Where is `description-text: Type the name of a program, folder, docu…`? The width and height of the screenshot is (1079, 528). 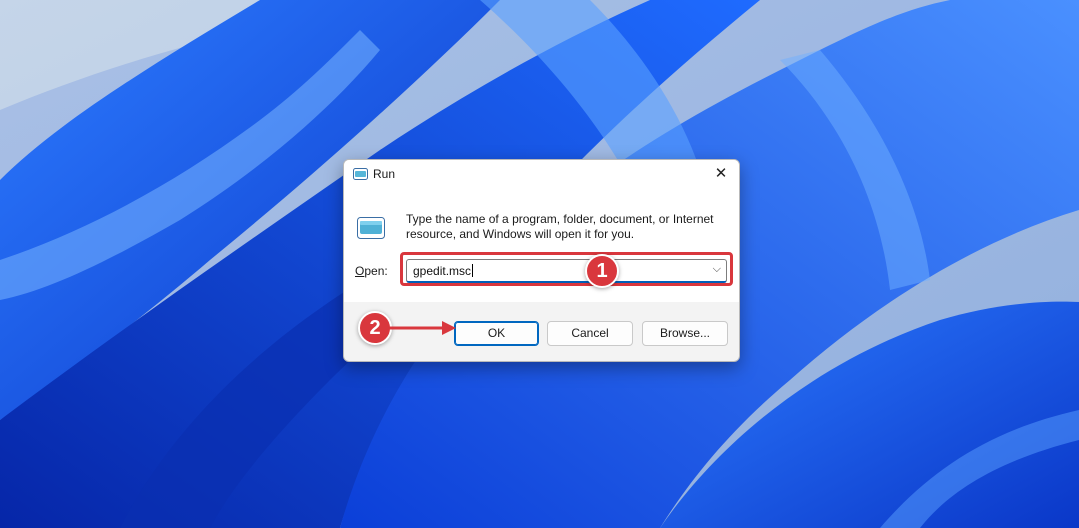
description-text: Type the name of a program, folder, docu… is located at coordinates (560, 226).